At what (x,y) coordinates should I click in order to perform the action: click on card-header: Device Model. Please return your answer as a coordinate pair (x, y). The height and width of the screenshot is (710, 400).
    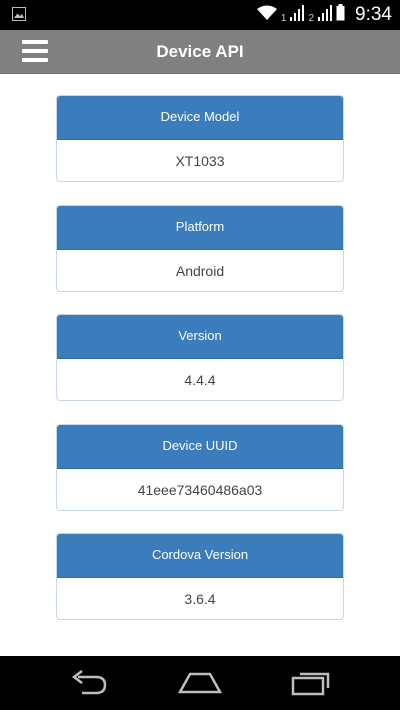
    Looking at the image, I should click on (200, 118).